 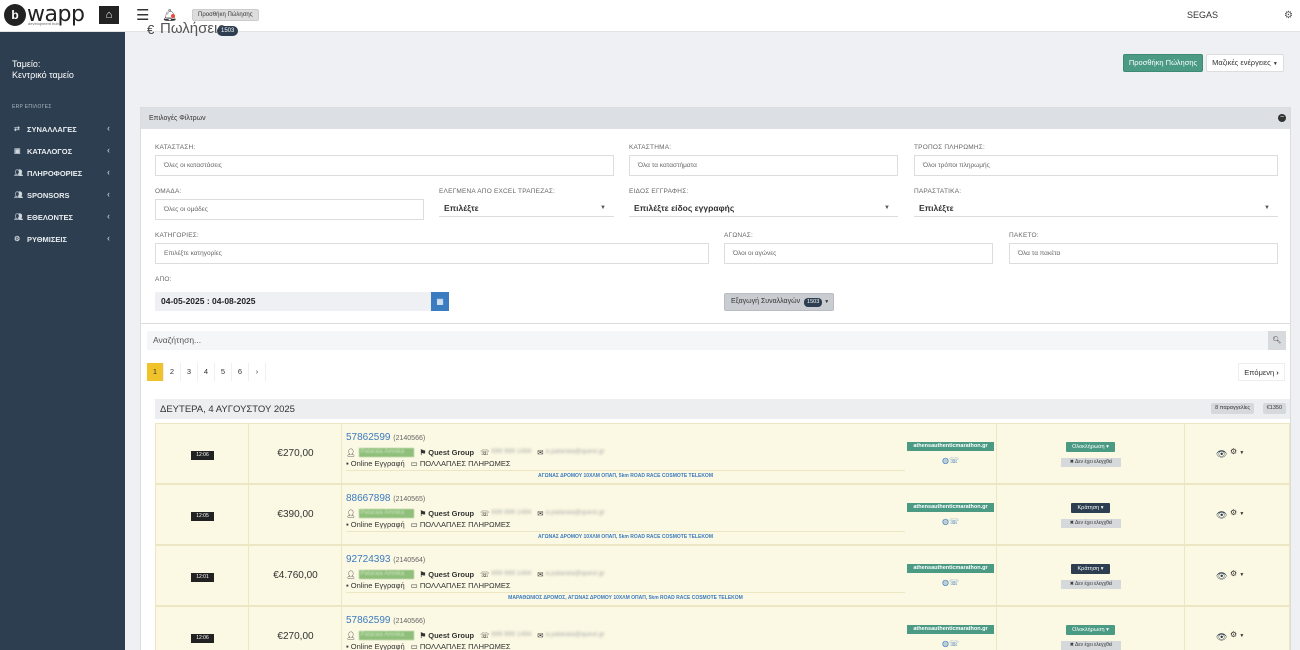 I want to click on cogs-icon: ⚙, so click(x=17, y=239).